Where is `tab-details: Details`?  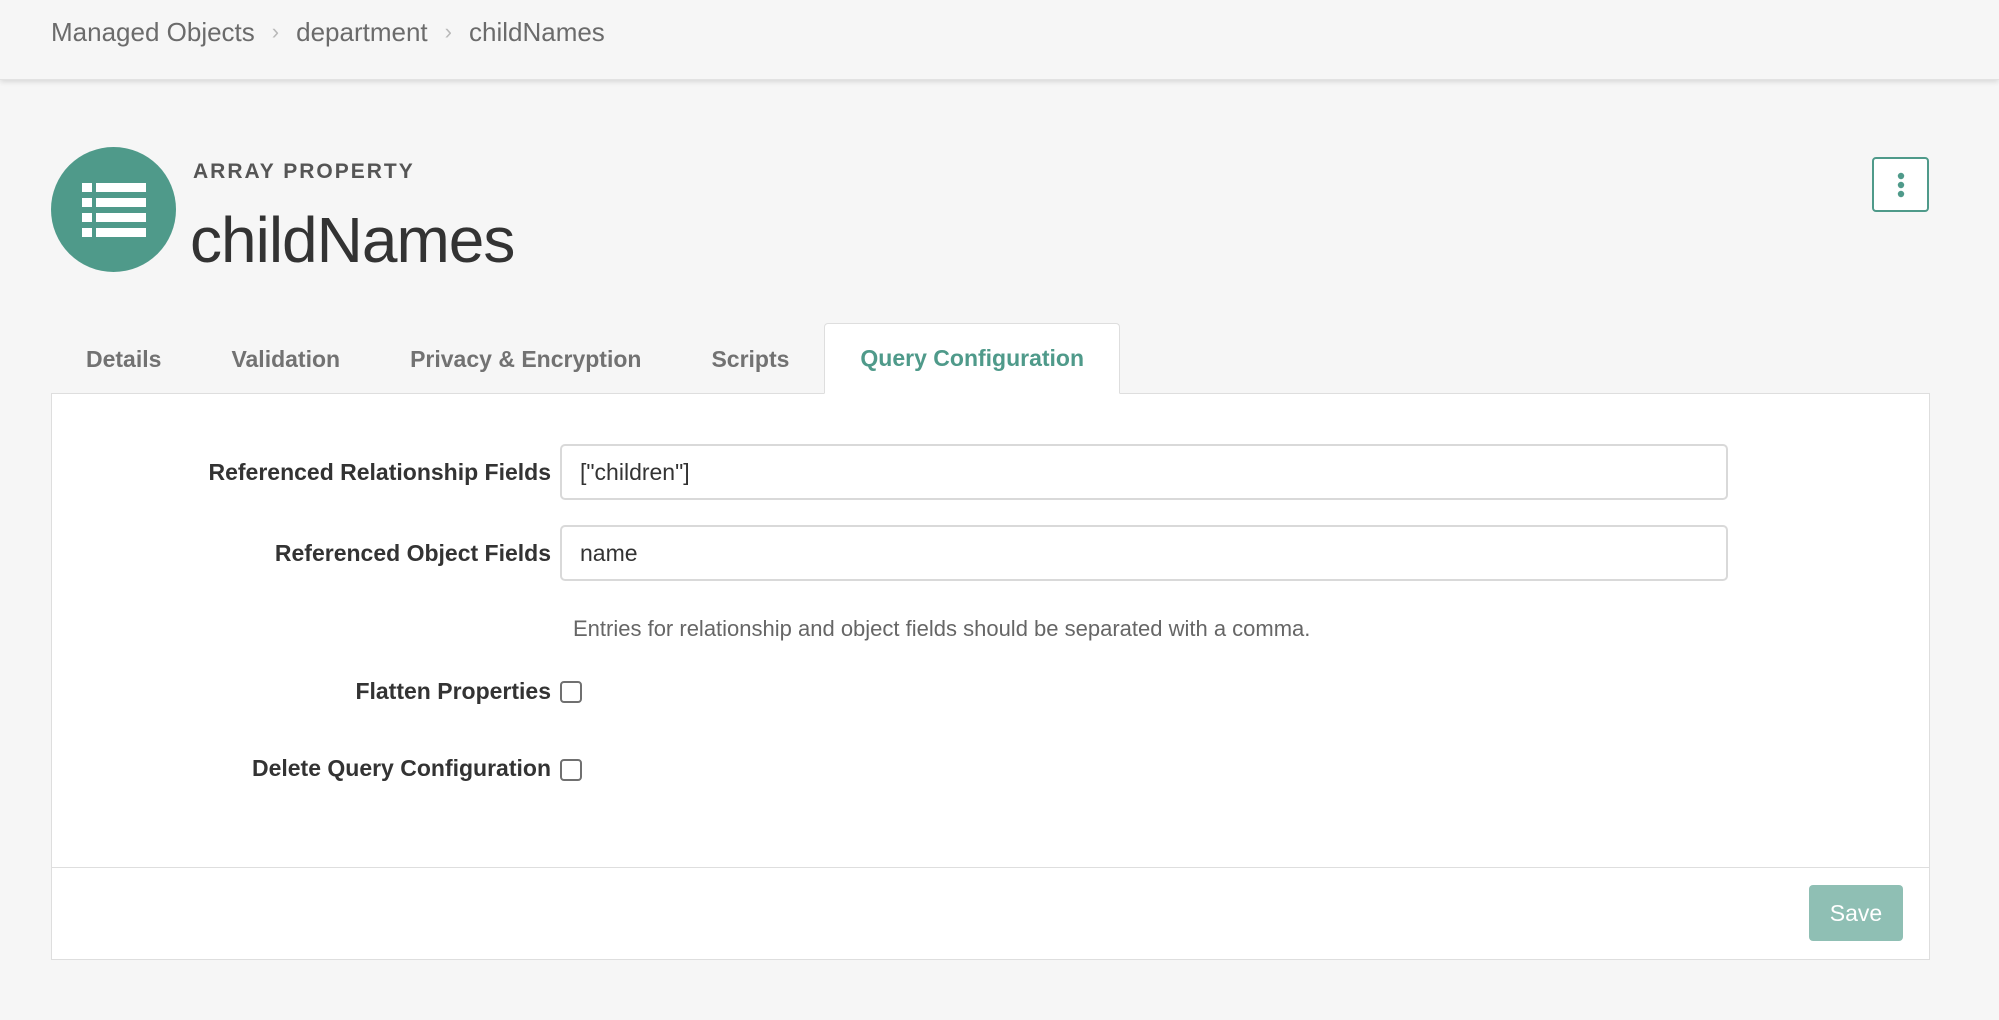 tab-details: Details is located at coordinates (123, 359).